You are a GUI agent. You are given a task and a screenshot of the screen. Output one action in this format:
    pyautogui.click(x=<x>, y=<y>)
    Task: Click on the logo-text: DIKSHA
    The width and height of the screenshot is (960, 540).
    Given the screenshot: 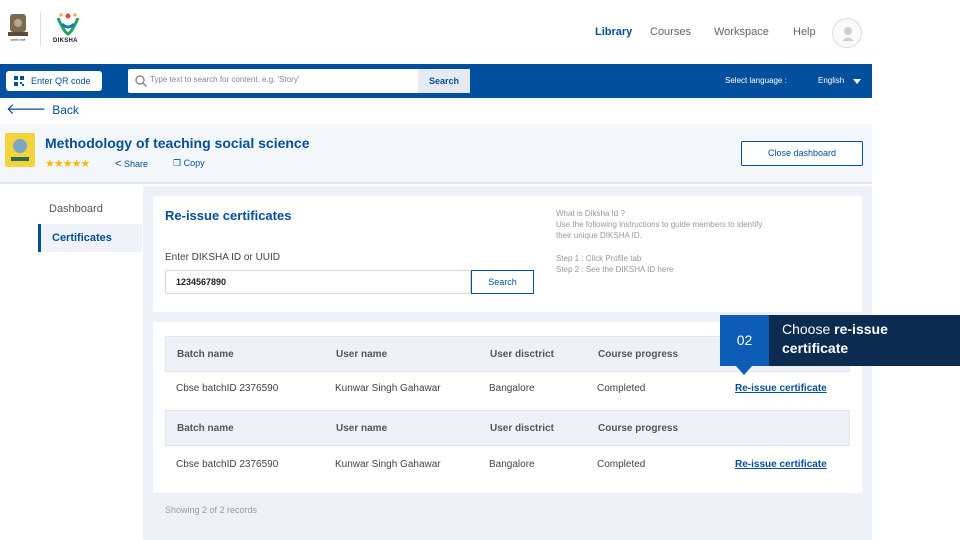 What is the action you would take?
    pyautogui.click(x=65, y=41)
    